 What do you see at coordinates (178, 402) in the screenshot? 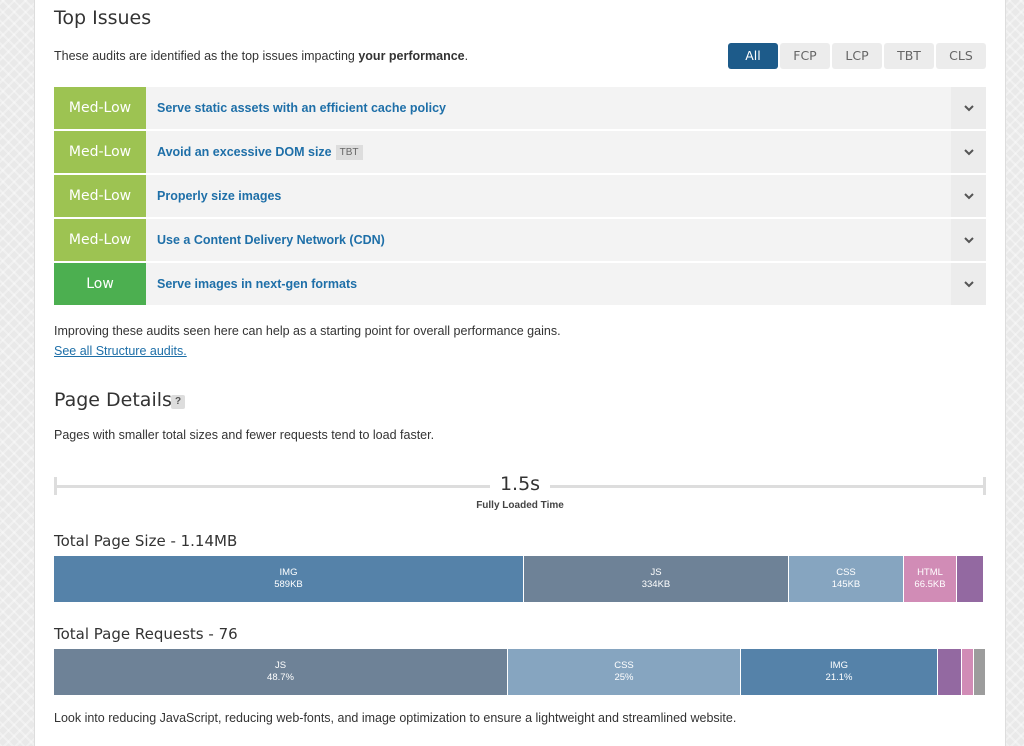
I see `help-icon: ?` at bounding box center [178, 402].